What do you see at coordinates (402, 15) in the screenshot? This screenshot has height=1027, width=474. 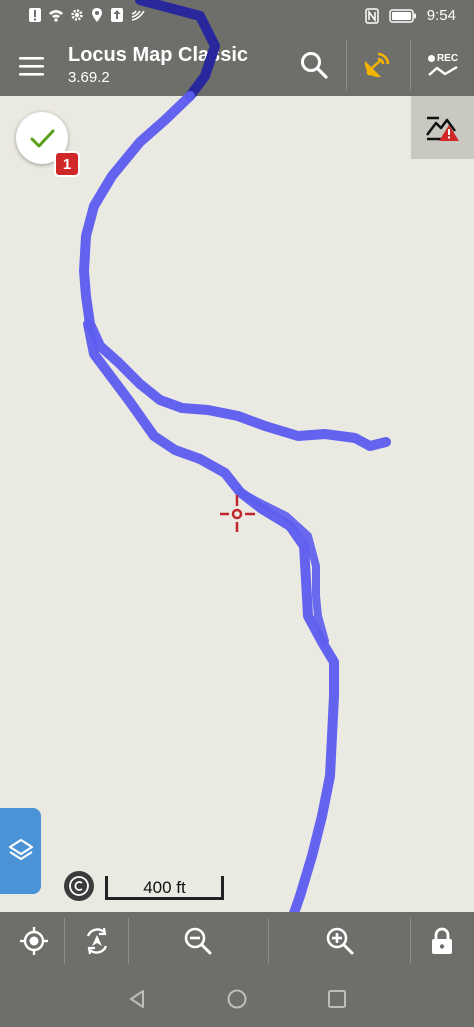 I see `battery-icon` at bounding box center [402, 15].